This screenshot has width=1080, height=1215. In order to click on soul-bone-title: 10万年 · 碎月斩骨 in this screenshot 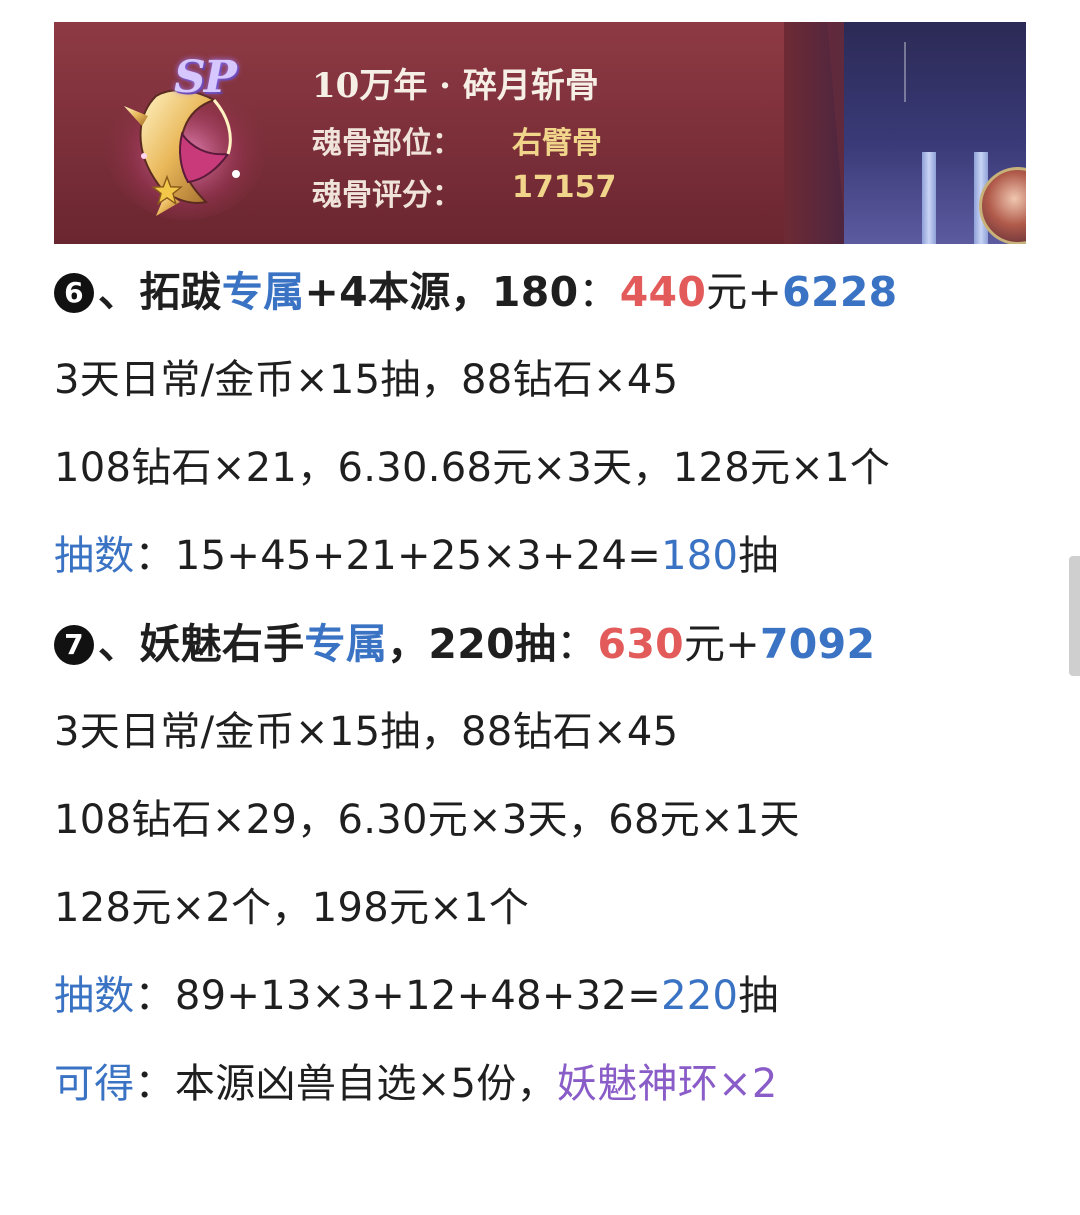, I will do `click(455, 86)`.